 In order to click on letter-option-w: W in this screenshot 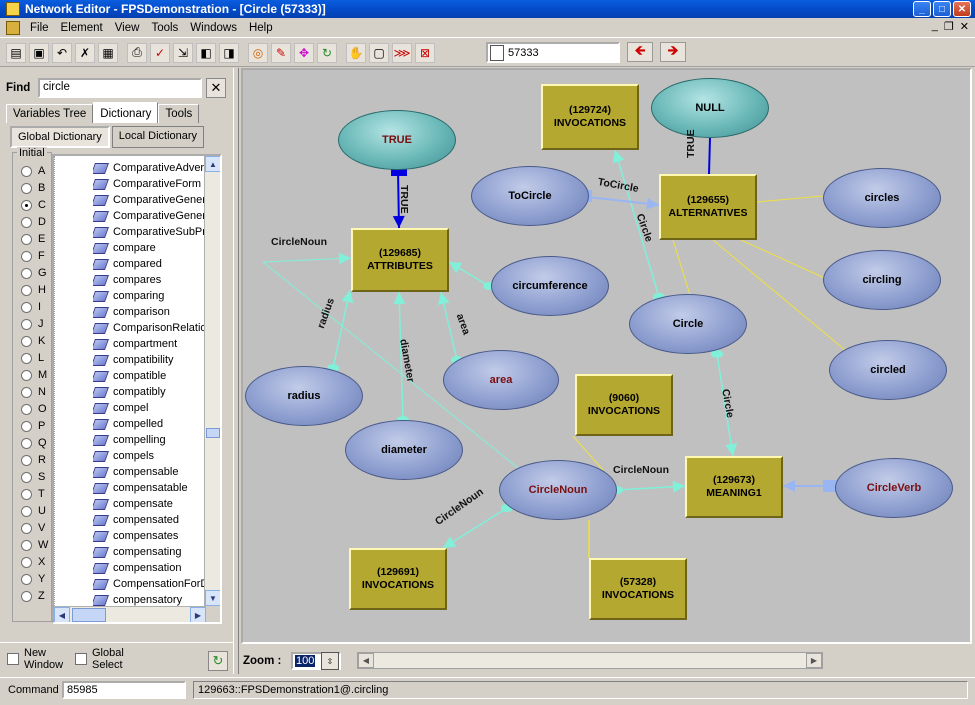, I will do `click(34, 545)`.